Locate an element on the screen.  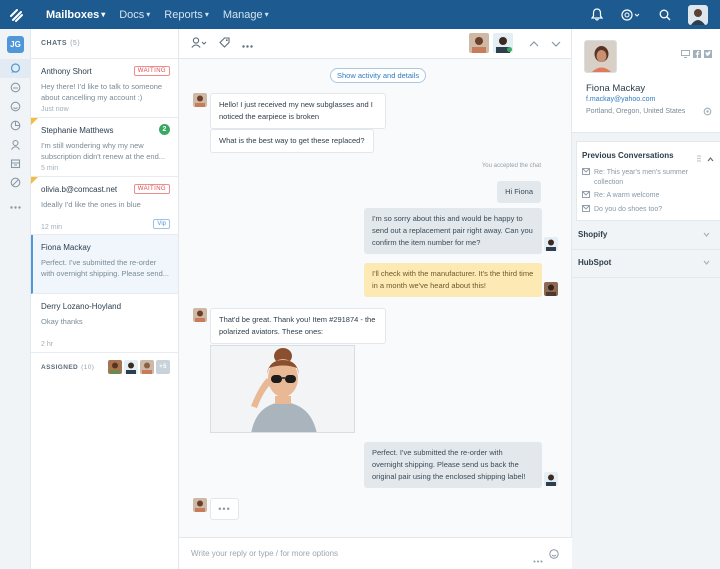
previous-conversation-item: Re: This year's men's summer collection is located at coordinates (647, 178).